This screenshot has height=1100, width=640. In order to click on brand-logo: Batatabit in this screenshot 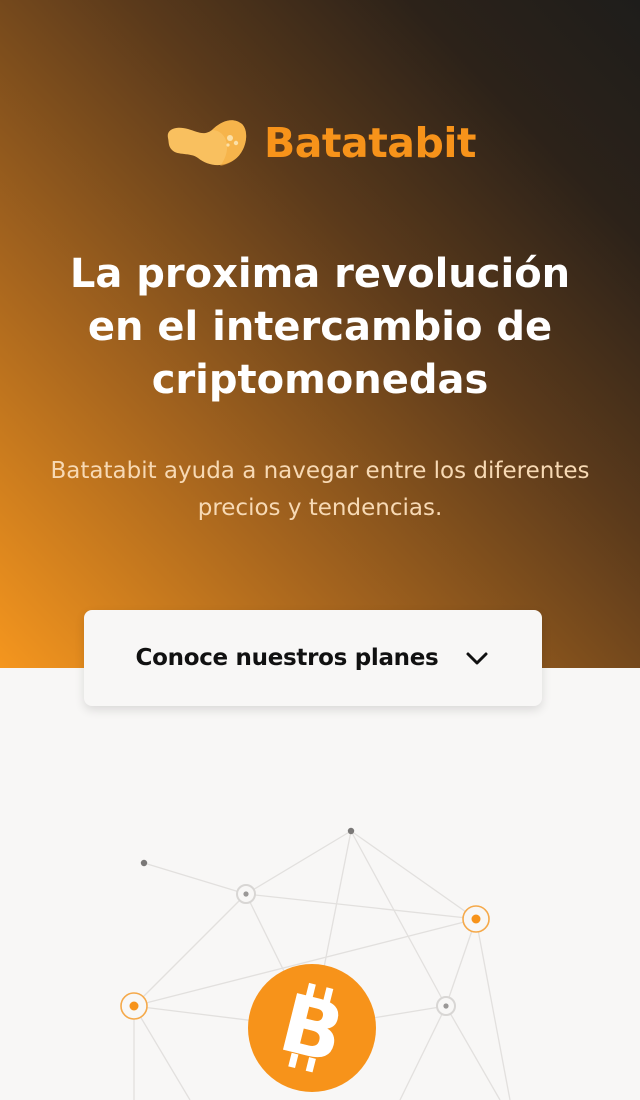, I will do `click(320, 143)`.